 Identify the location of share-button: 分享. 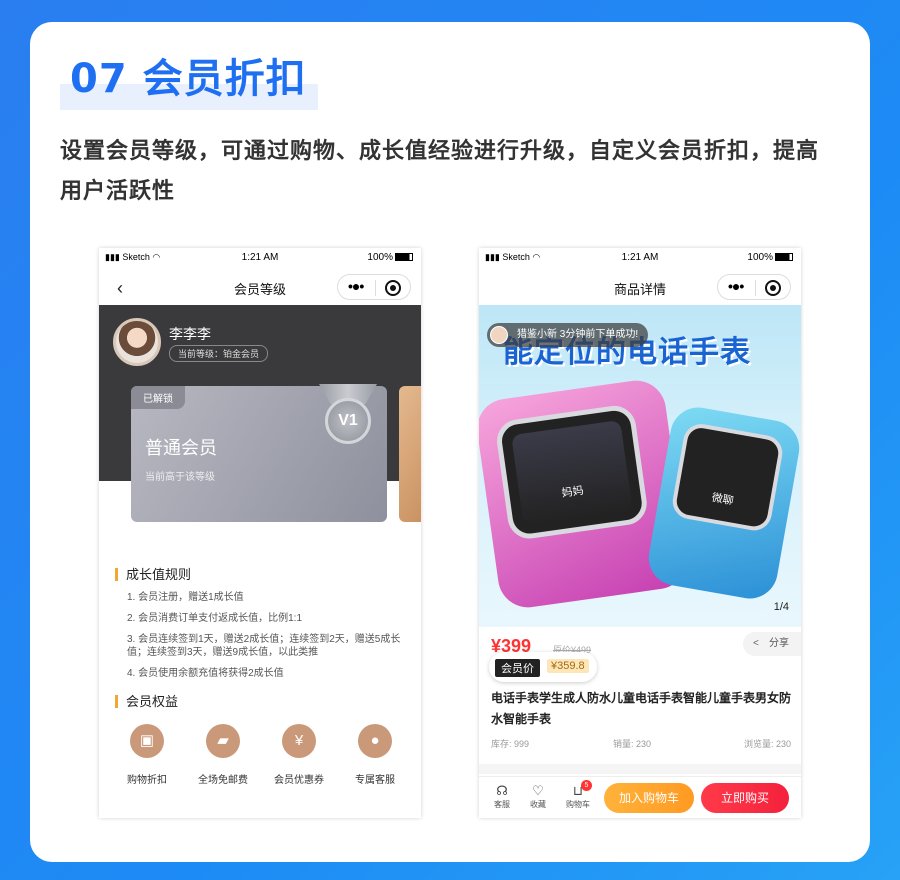
(772, 644).